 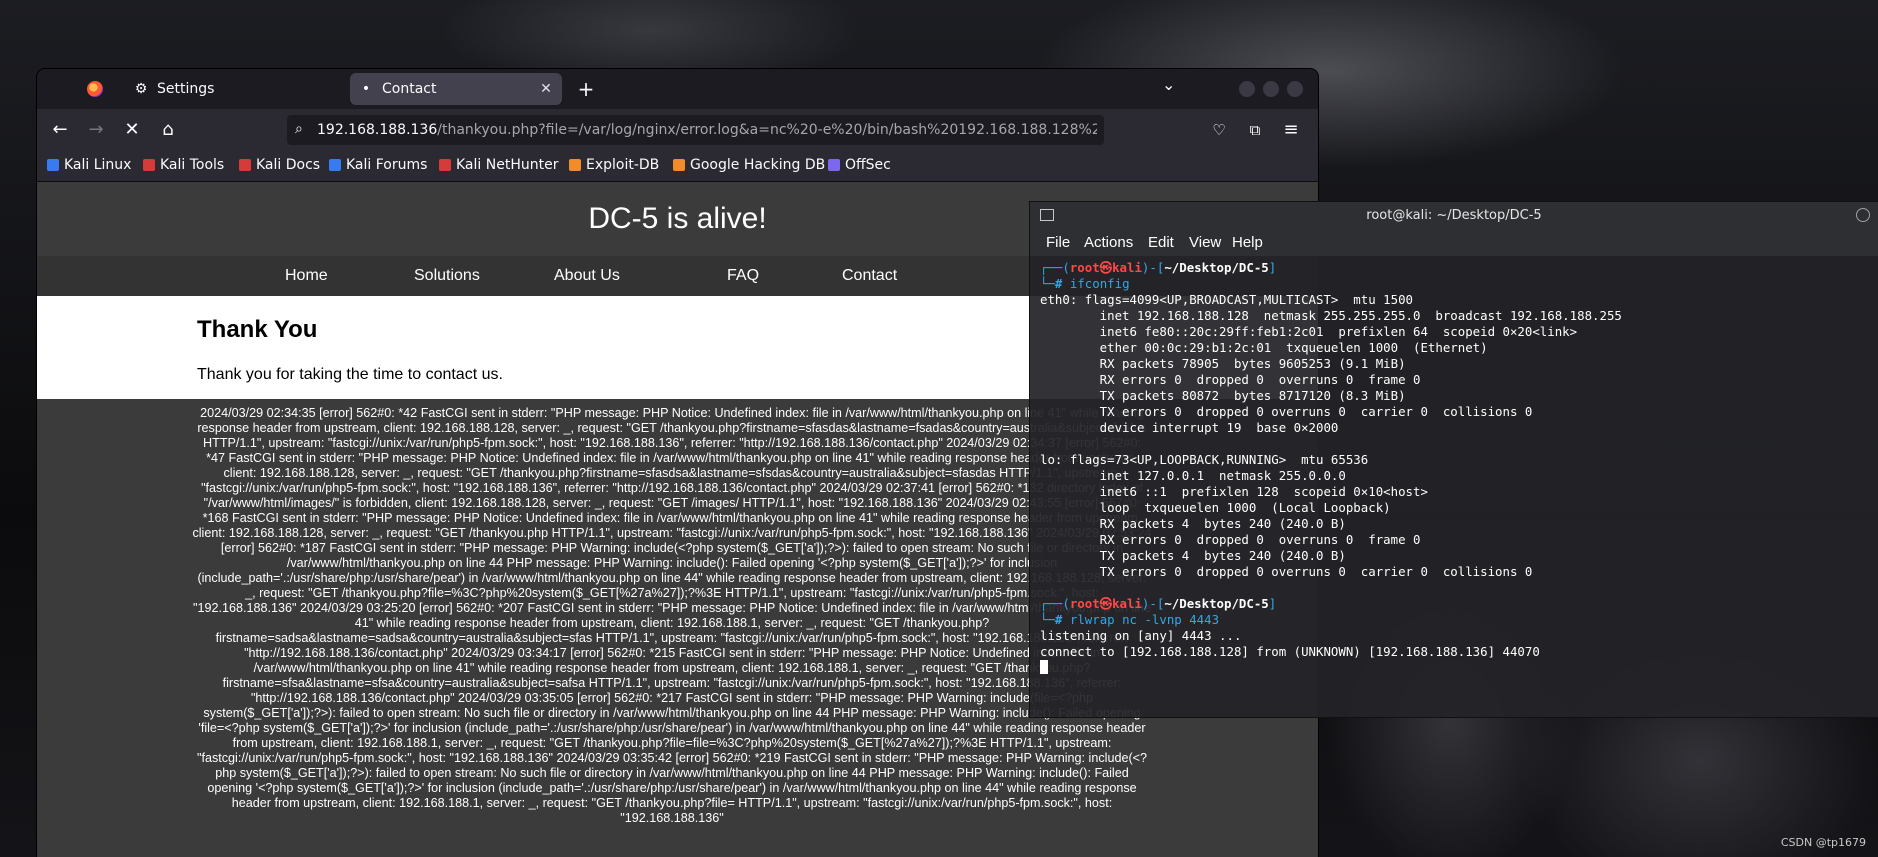 I want to click on search-icon: ⌕, so click(x=299, y=129).